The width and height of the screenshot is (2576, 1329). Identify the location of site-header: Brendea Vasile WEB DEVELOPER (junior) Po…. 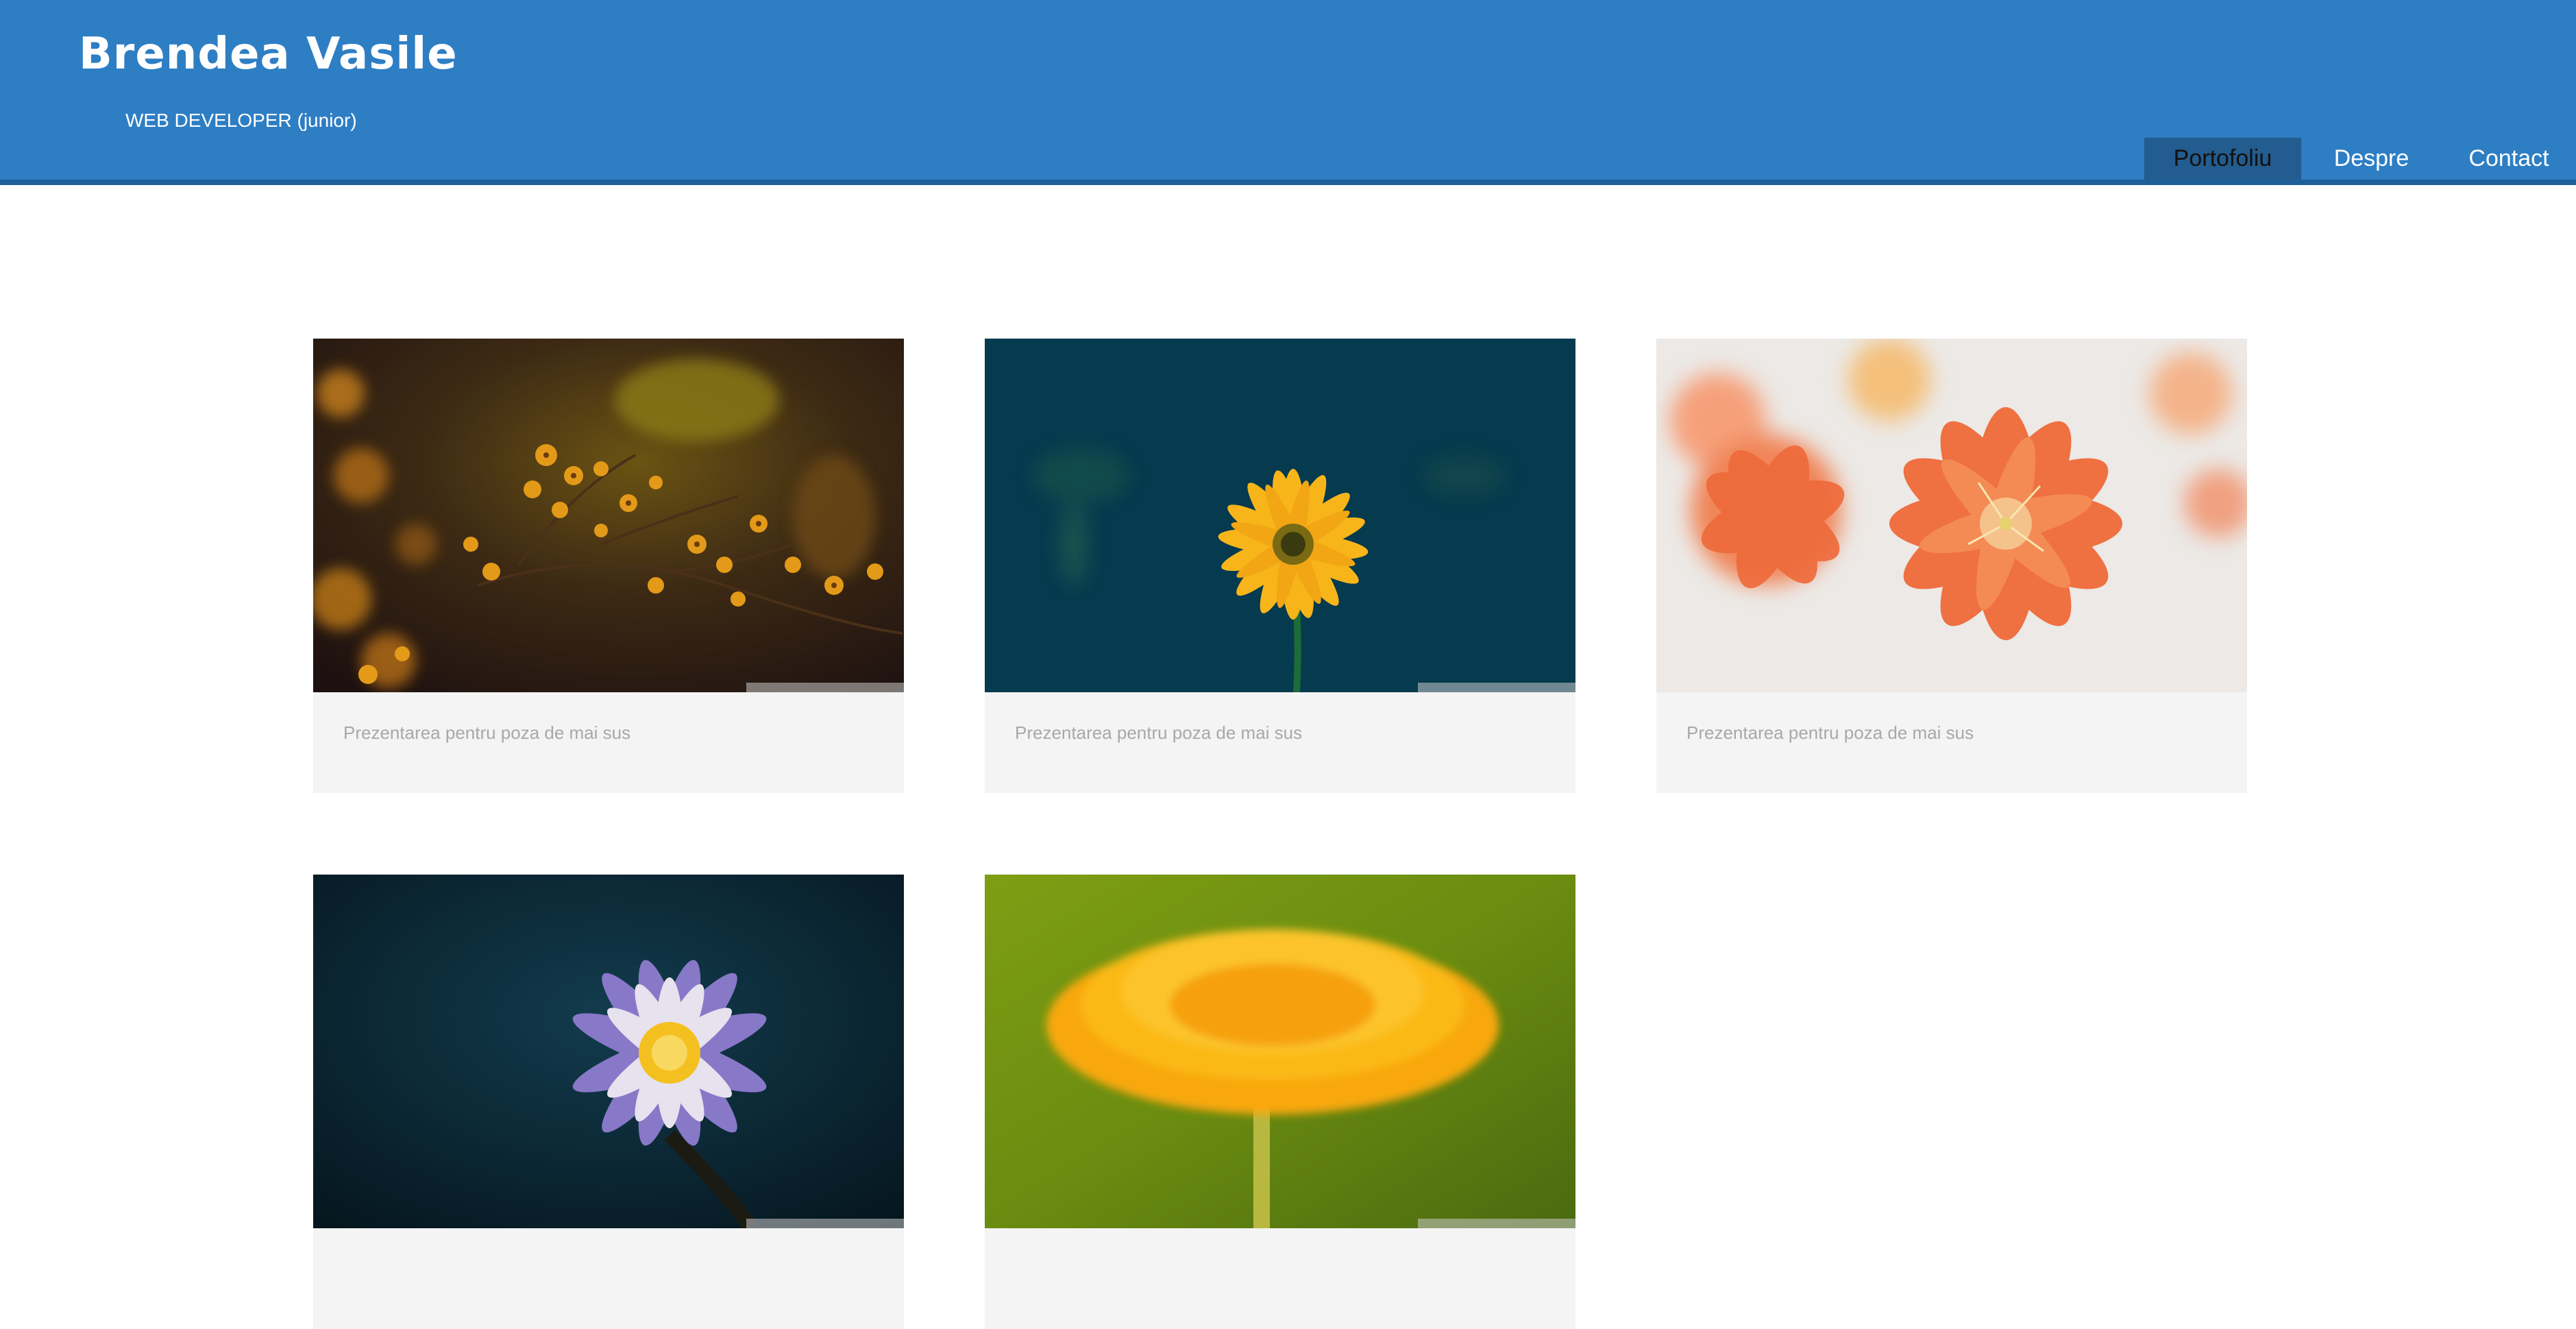
(1288, 93).